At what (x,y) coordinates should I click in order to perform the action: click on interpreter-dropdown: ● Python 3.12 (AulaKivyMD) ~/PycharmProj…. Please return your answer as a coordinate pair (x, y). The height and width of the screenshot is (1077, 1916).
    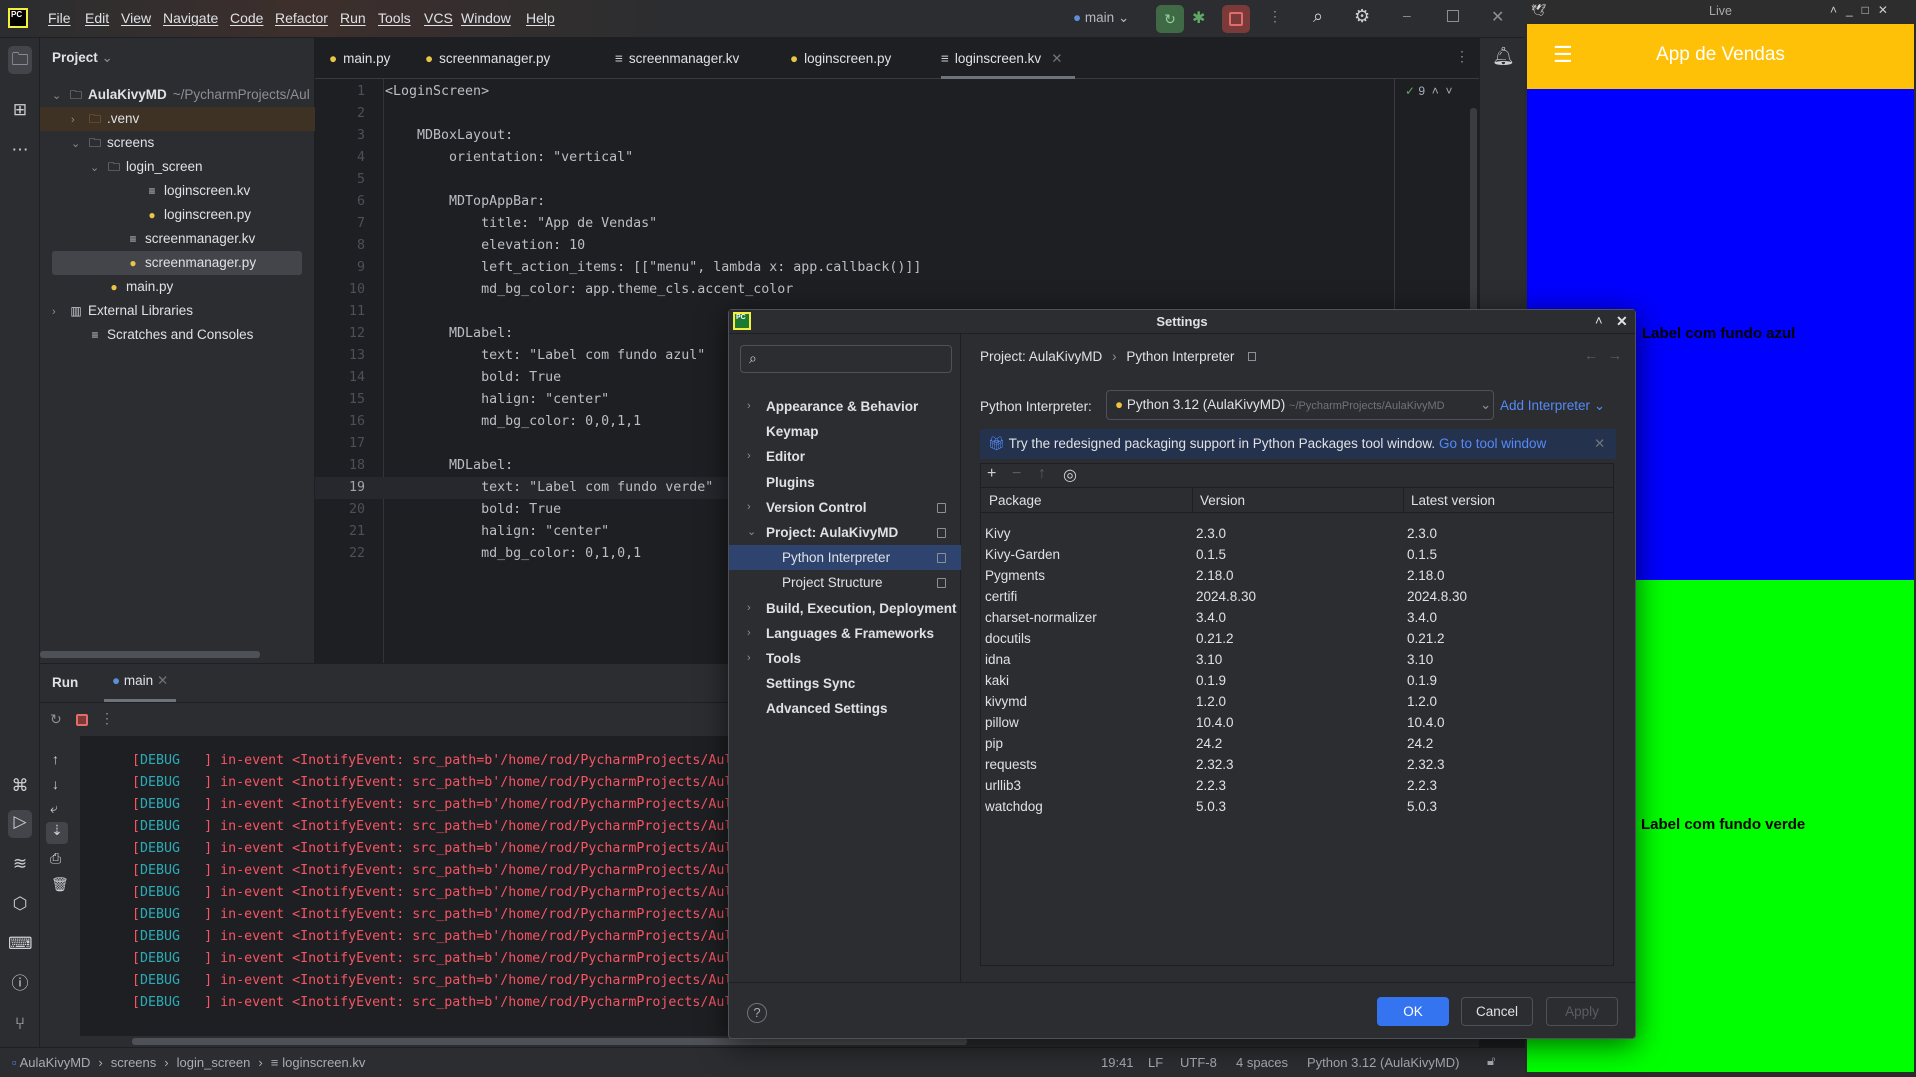
    Looking at the image, I should click on (1300, 405).